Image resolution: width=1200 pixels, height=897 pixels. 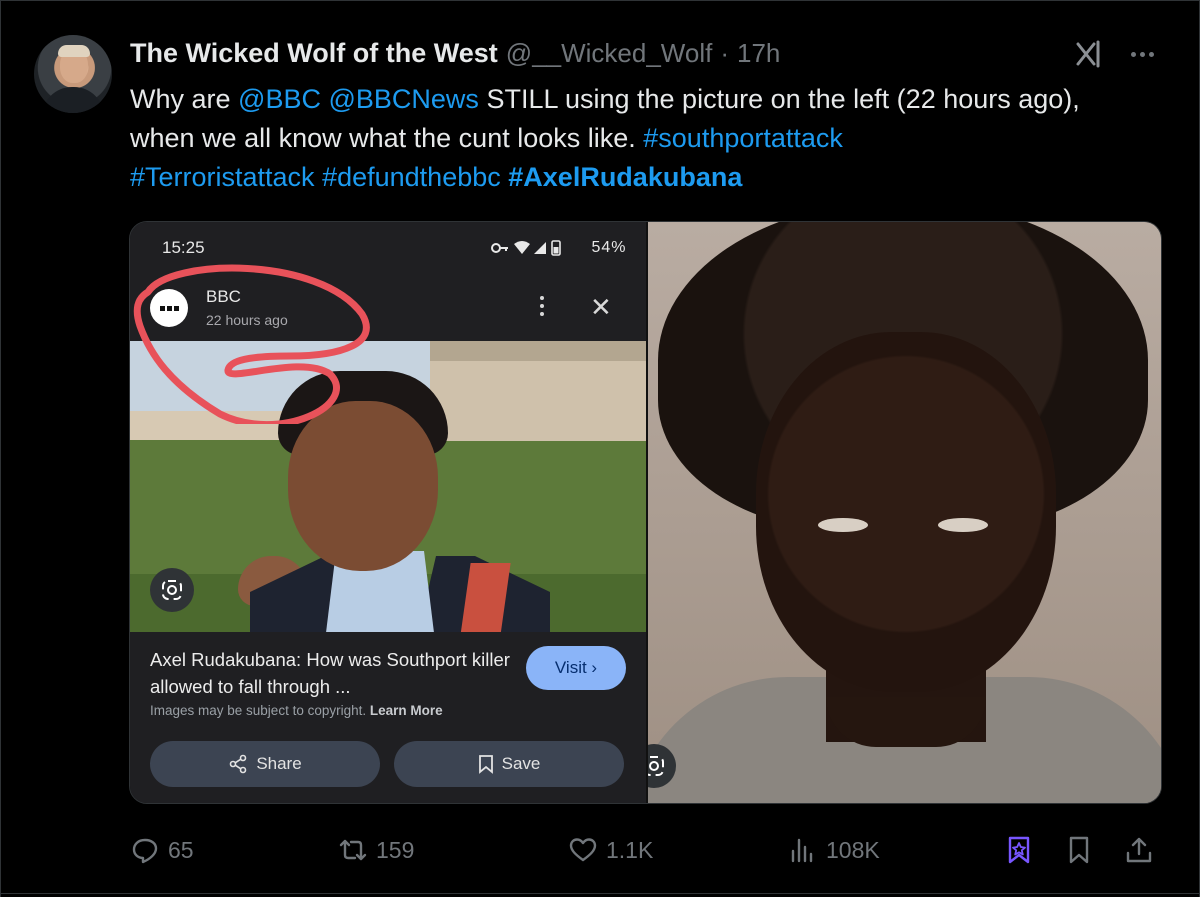 I want to click on visit-button: Visit ›, so click(x=576, y=668).